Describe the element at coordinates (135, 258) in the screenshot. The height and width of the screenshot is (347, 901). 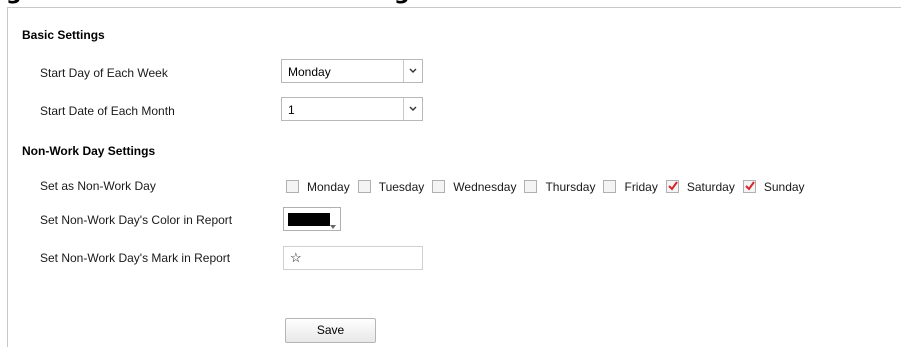
I see `nonwork-mark-label: Set Non-Work Day's Mark in Report` at that location.